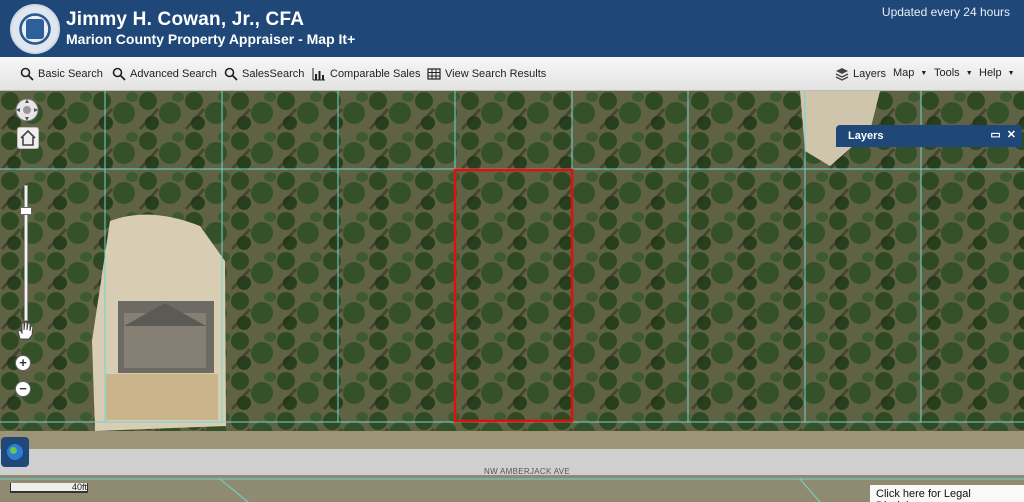 Image resolution: width=1024 pixels, height=502 pixels. What do you see at coordinates (318, 74) in the screenshot?
I see `chart-icon` at bounding box center [318, 74].